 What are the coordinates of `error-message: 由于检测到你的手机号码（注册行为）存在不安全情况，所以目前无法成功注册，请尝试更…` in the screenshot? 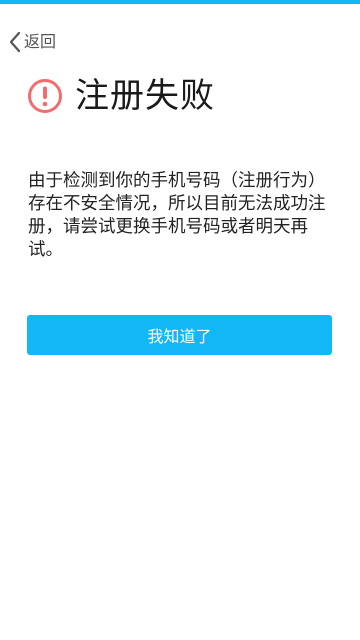 It's located at (177, 215).